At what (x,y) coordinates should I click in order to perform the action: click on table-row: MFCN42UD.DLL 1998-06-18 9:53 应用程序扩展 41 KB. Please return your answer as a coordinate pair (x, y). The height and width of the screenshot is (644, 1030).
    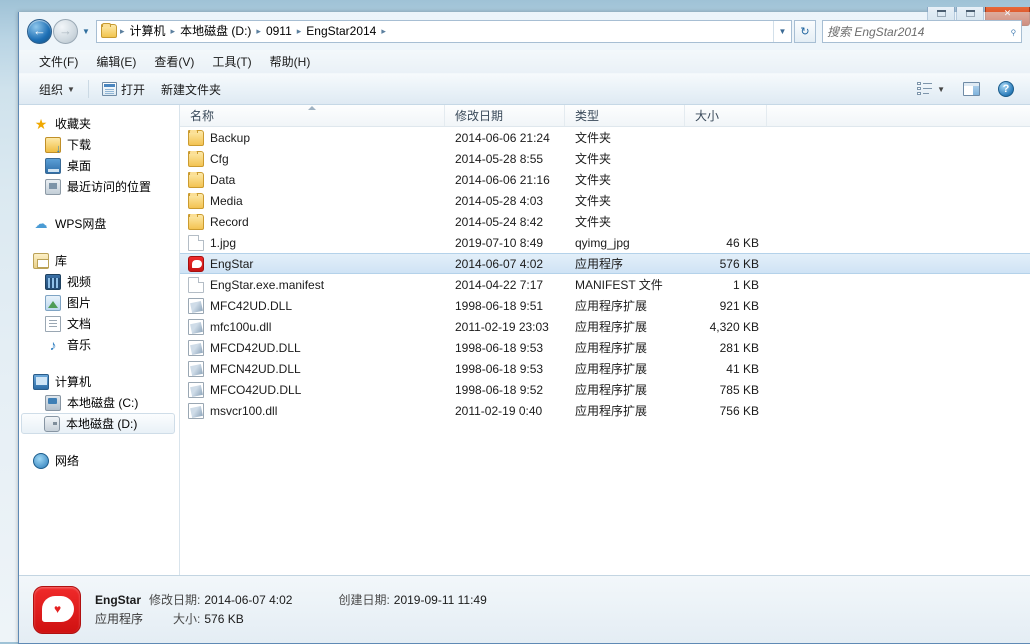
    Looking at the image, I should click on (605, 368).